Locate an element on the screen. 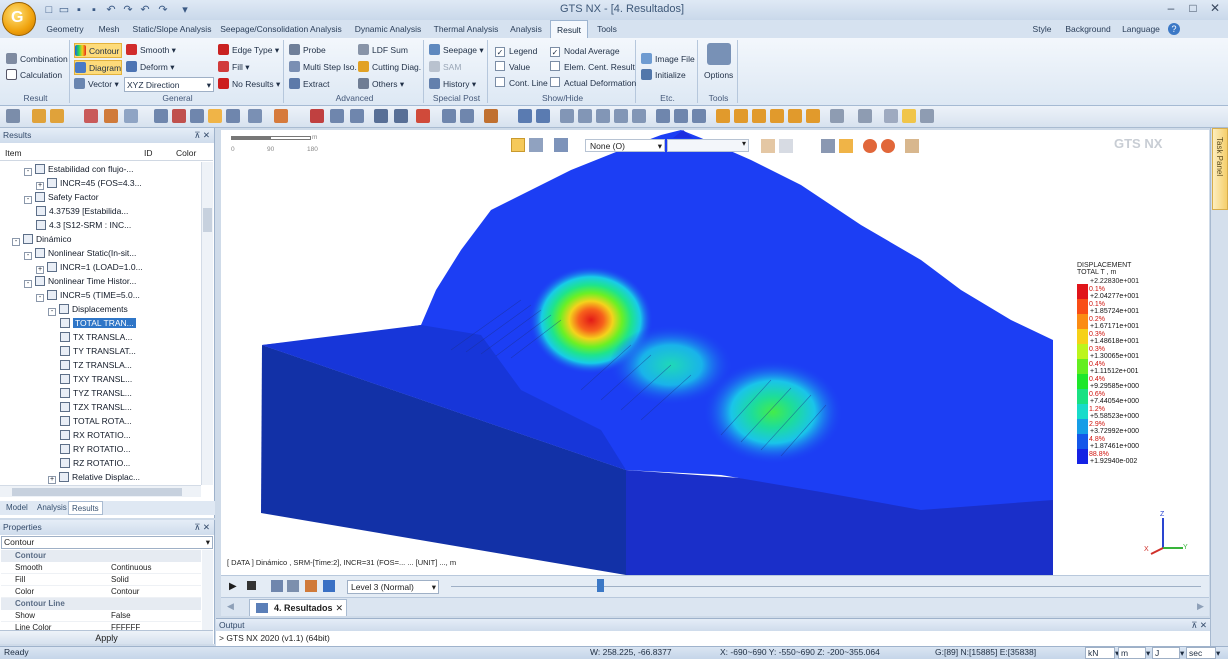 The image size is (1228, 659). move-icon is located at coordinates (255, 116).